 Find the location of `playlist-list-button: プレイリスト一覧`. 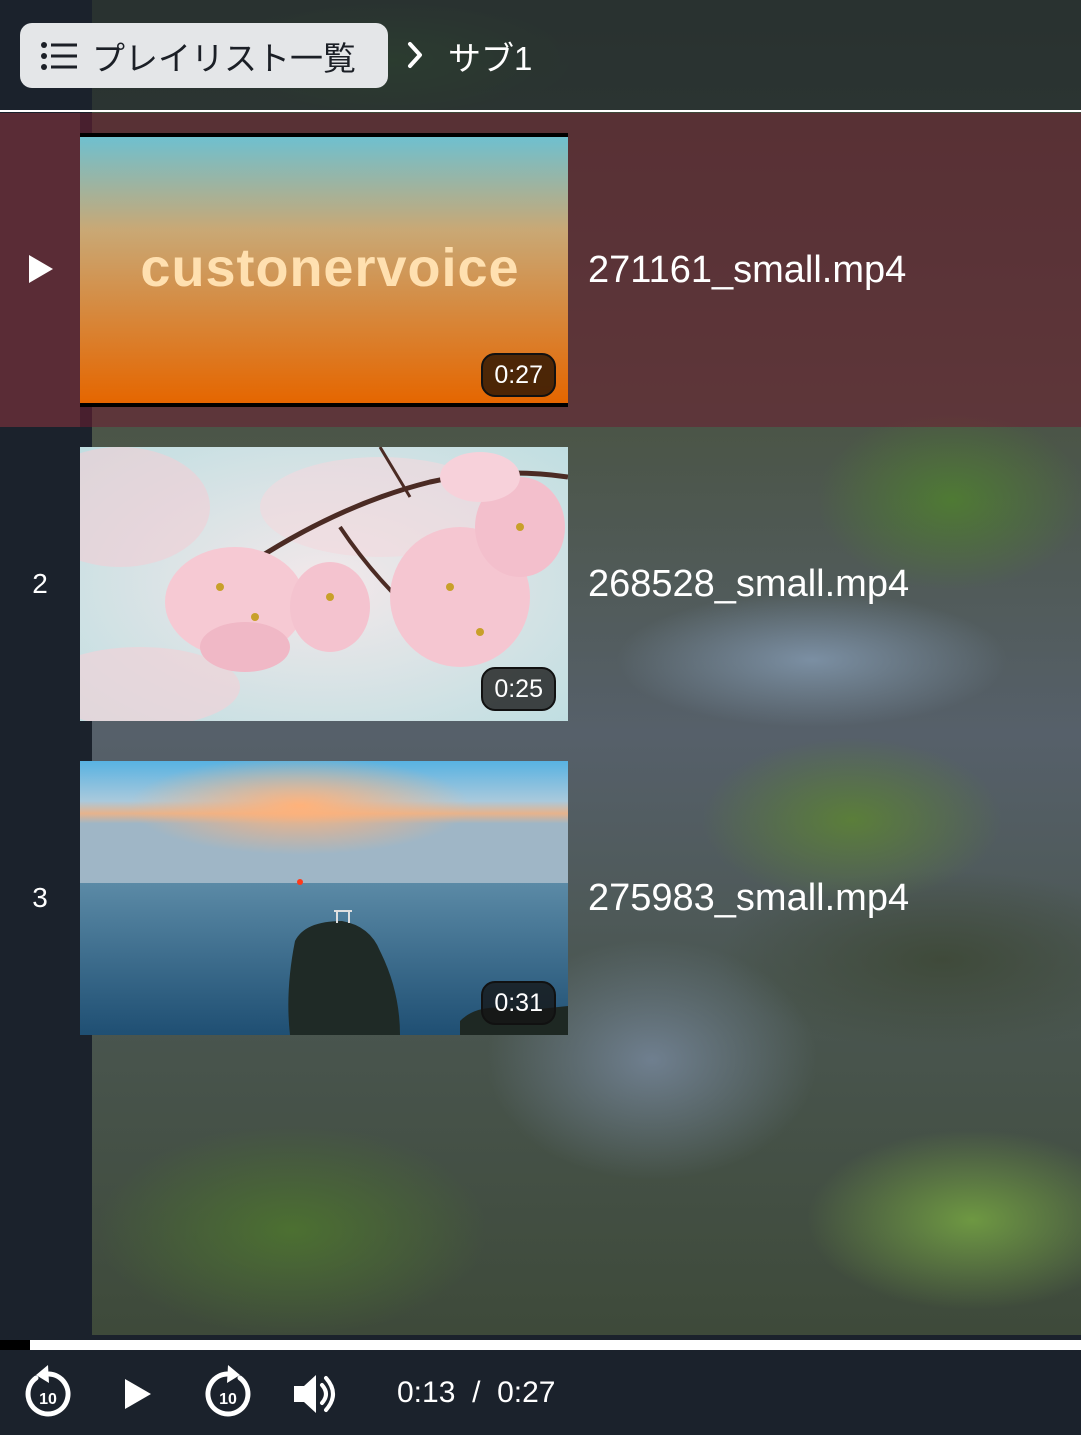

playlist-list-button: プレイリスト一覧 is located at coordinates (204, 55).